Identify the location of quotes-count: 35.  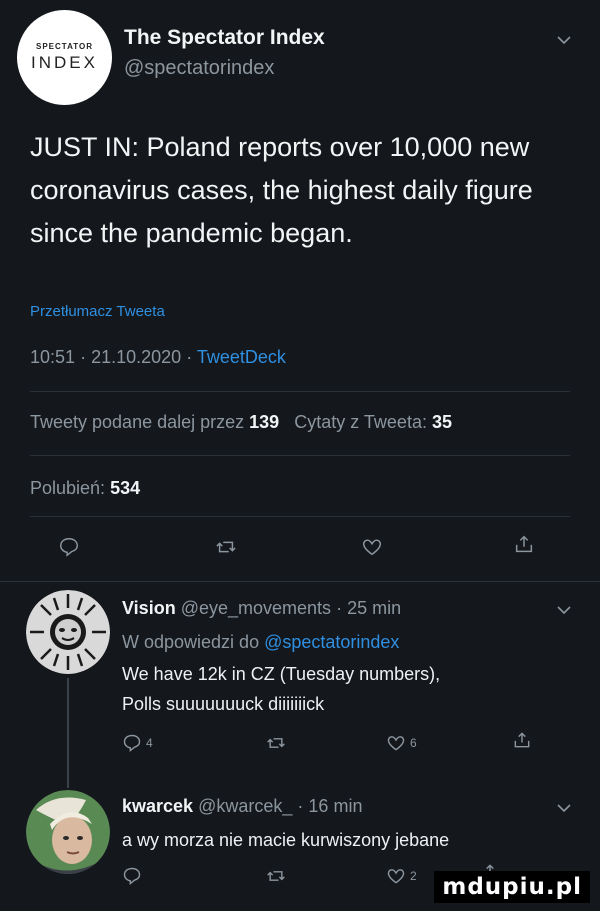
(442, 422).